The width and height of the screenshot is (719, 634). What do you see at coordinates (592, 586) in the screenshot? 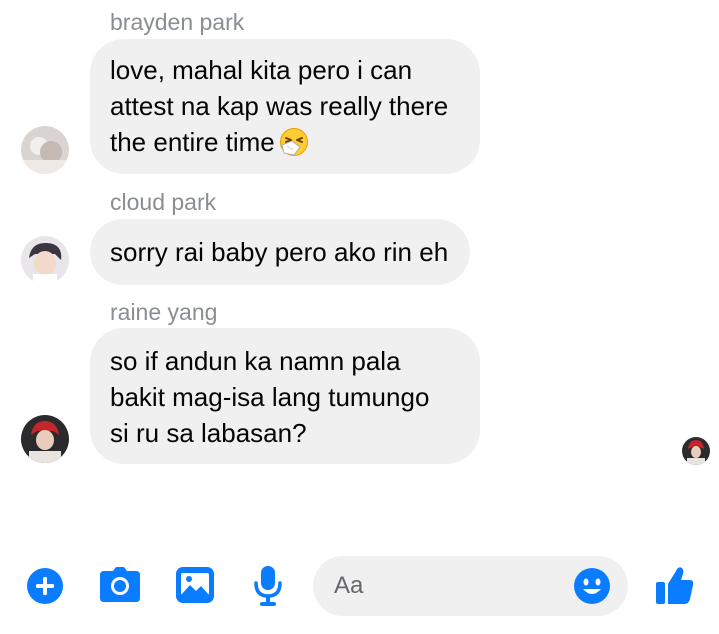
I see `emoji-icon` at bounding box center [592, 586].